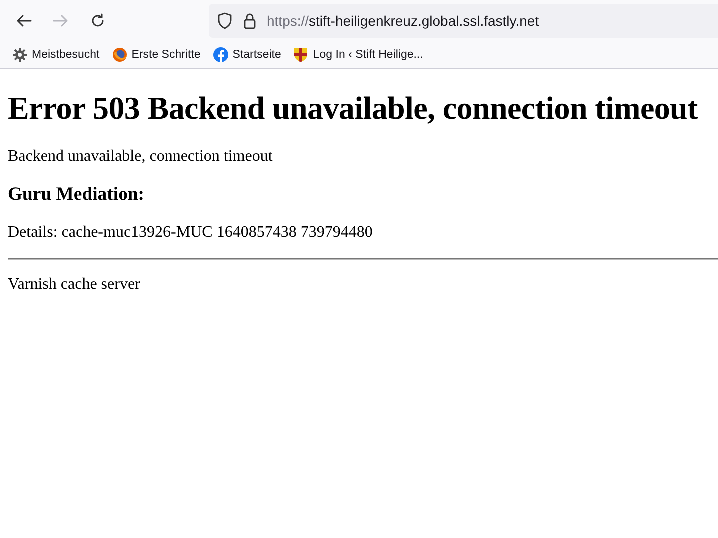  Describe the element at coordinates (220, 55) in the screenshot. I see `facebook-icon` at that location.